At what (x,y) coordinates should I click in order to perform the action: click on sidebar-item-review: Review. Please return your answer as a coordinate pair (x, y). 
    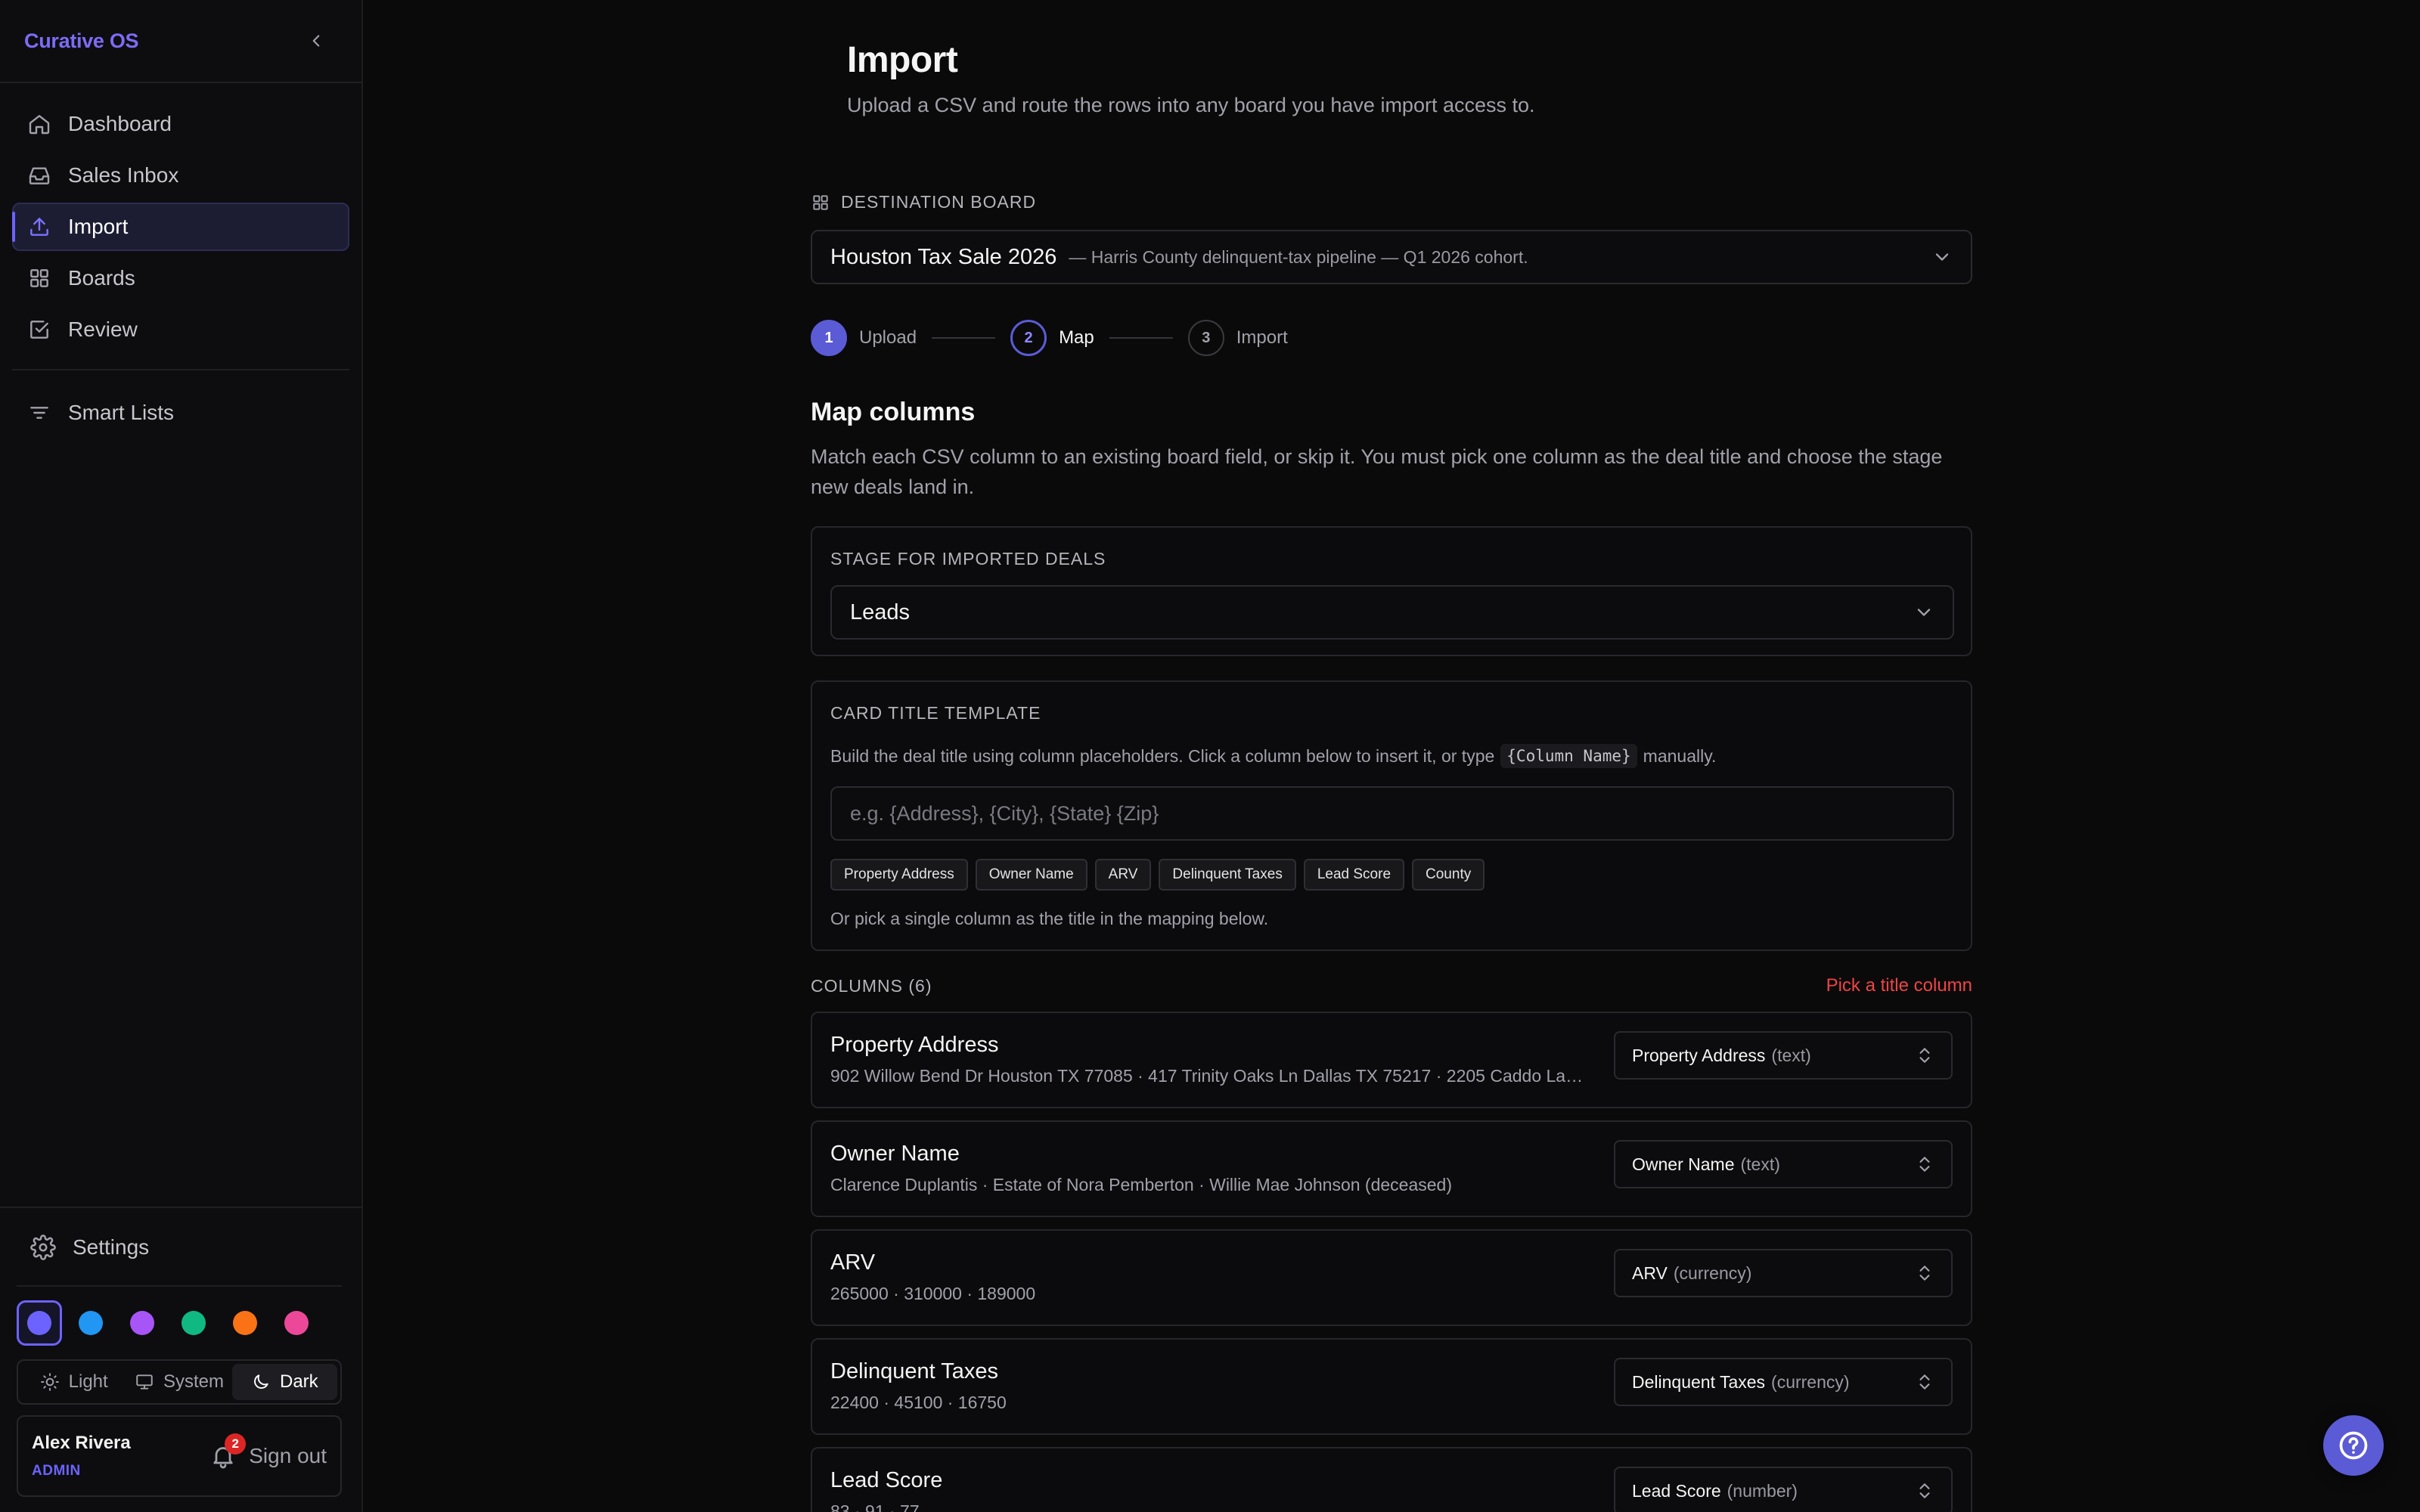
    Looking at the image, I should click on (180, 329).